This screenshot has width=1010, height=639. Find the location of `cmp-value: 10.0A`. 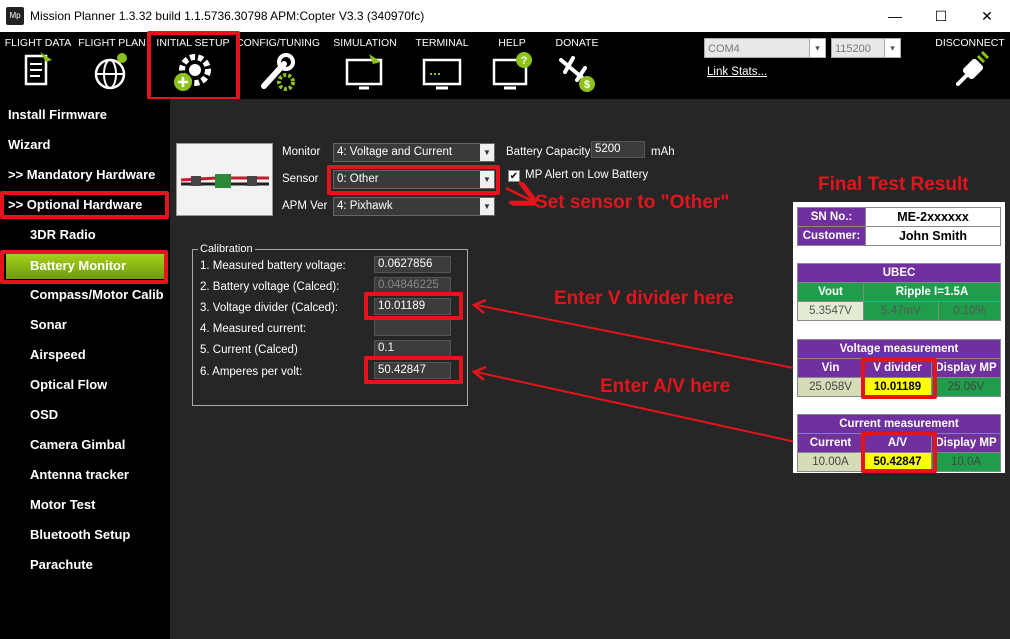

cmp-value: 10.0A is located at coordinates (966, 462).